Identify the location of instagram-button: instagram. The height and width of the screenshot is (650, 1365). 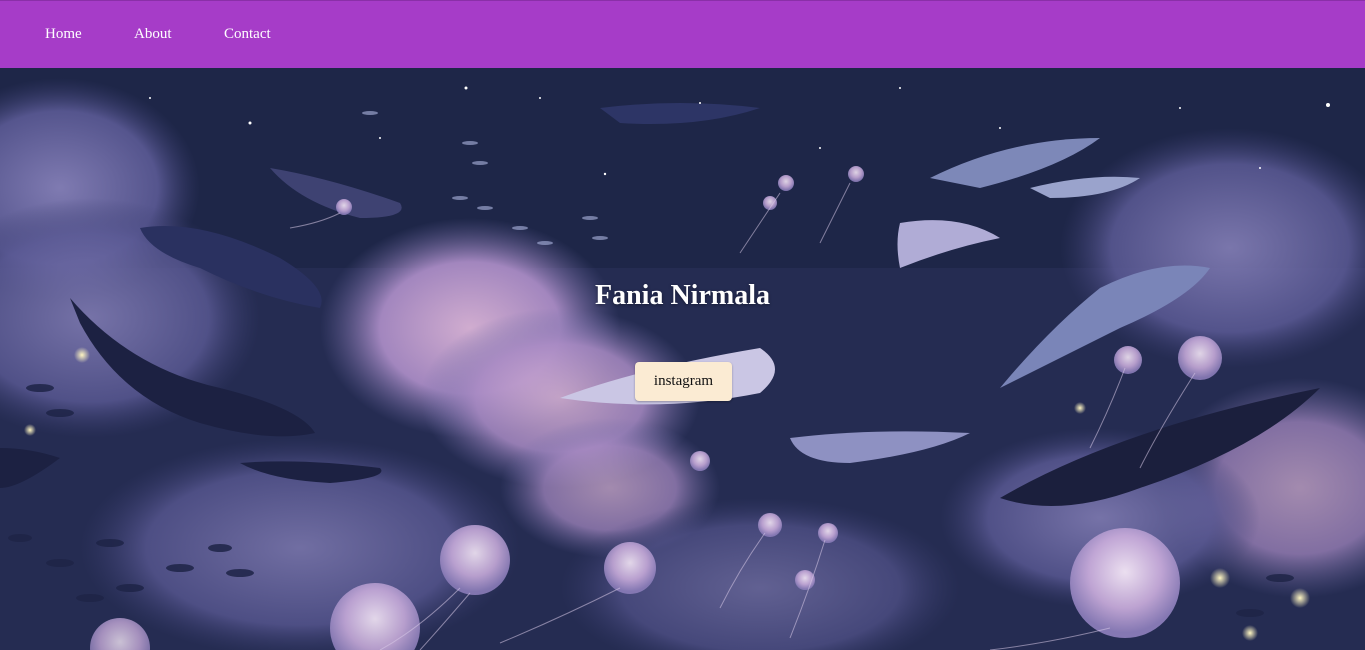
(683, 381).